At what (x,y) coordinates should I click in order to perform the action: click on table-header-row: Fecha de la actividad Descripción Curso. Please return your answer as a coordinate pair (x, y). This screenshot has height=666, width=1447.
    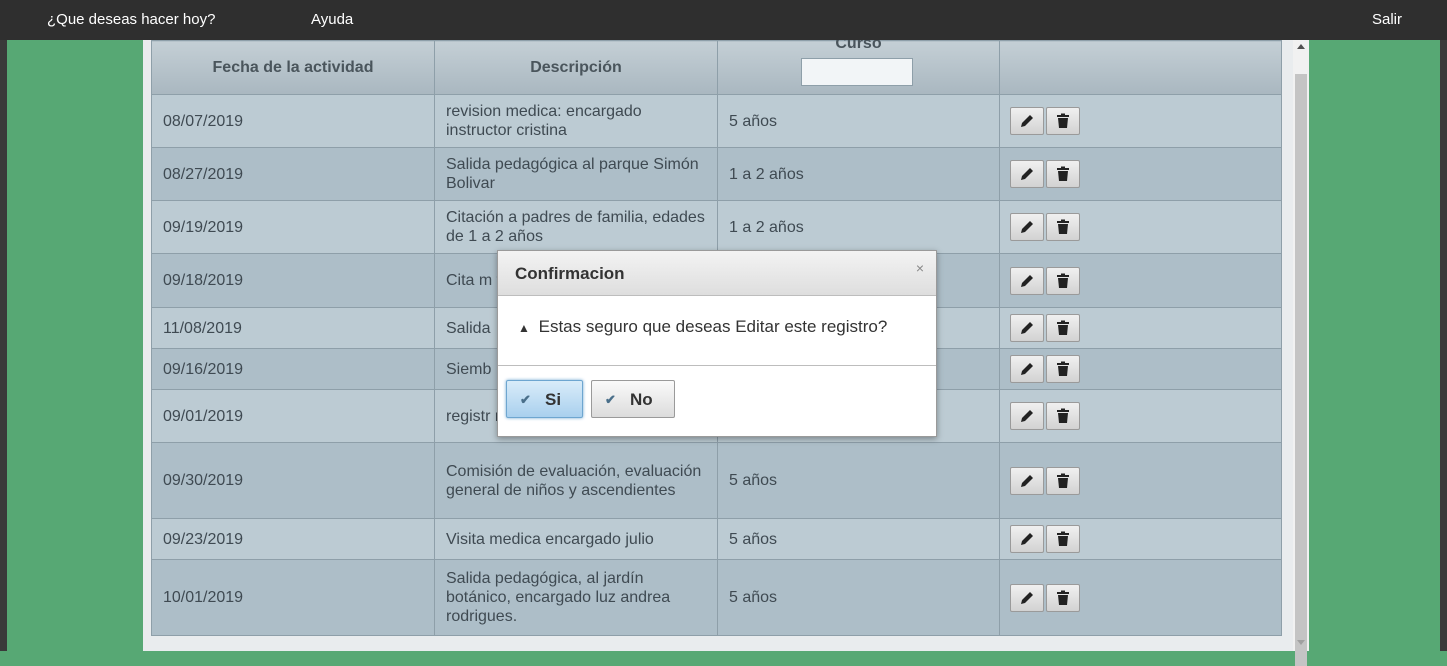
    Looking at the image, I should click on (716, 67).